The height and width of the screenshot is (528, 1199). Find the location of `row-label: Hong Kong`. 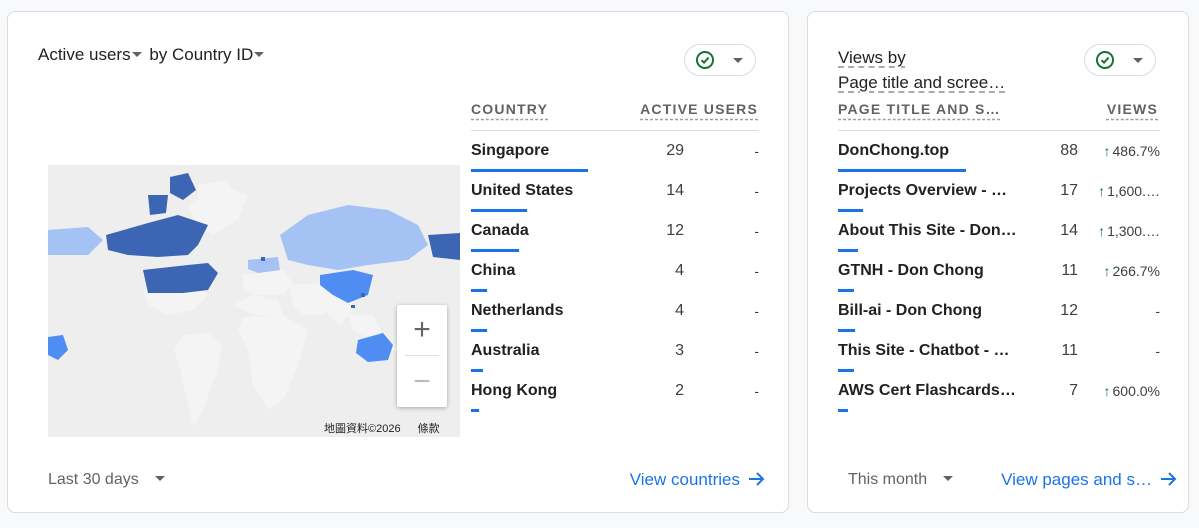

row-label: Hong Kong is located at coordinates (514, 390).